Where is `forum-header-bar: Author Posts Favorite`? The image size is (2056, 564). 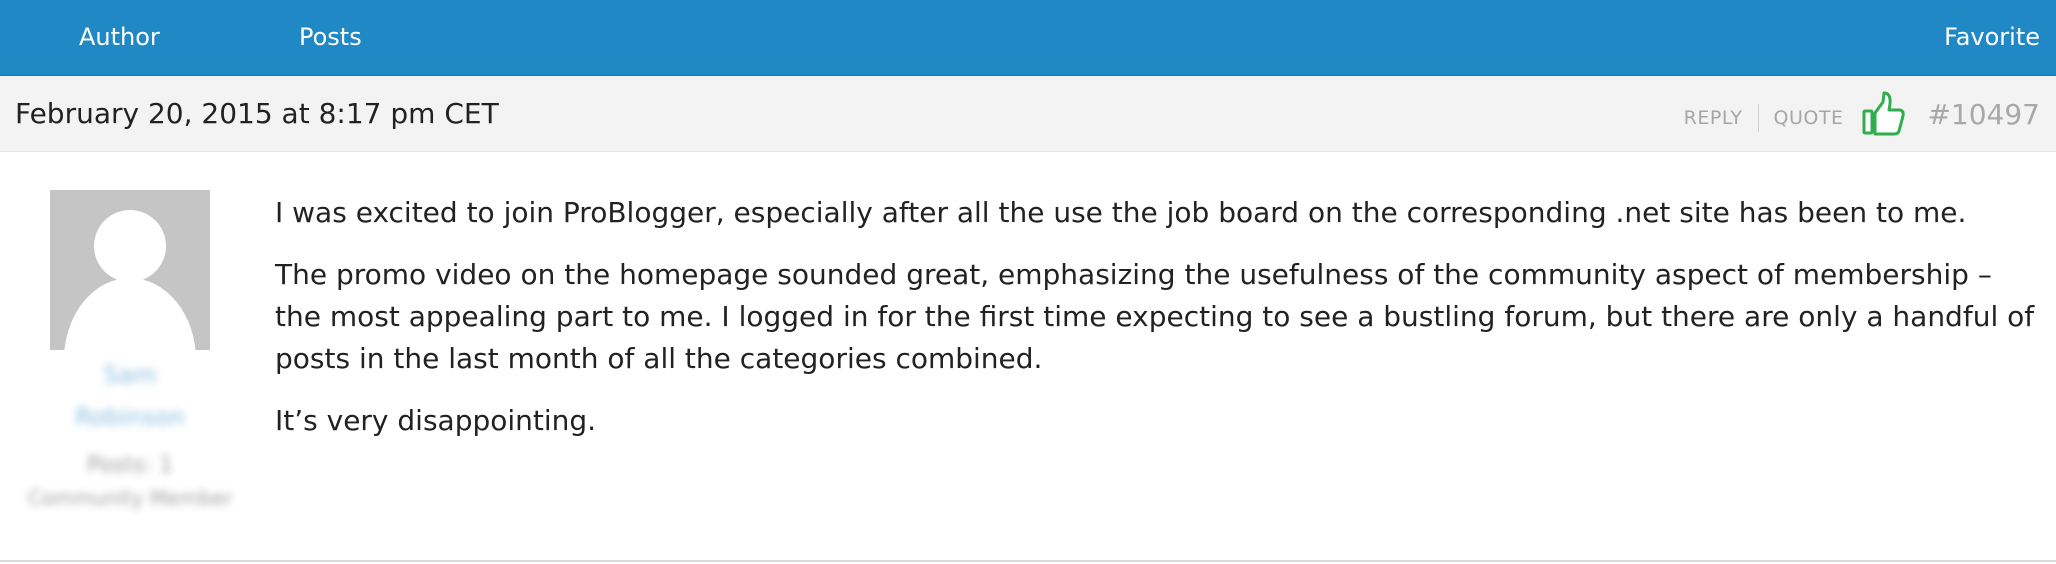 forum-header-bar: Author Posts Favorite is located at coordinates (1028, 38).